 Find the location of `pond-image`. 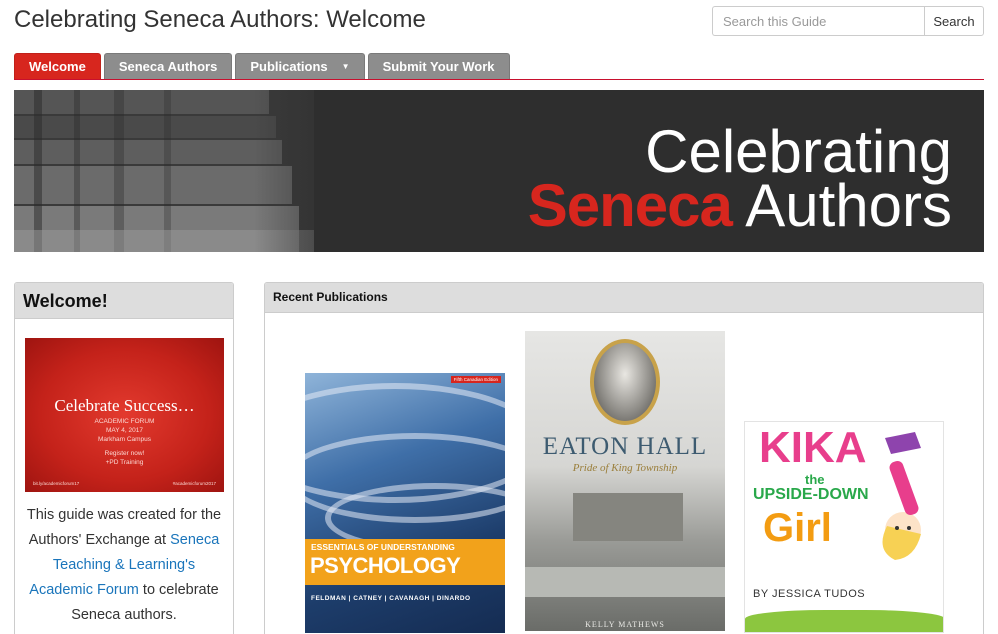

pond-image is located at coordinates (625, 582).